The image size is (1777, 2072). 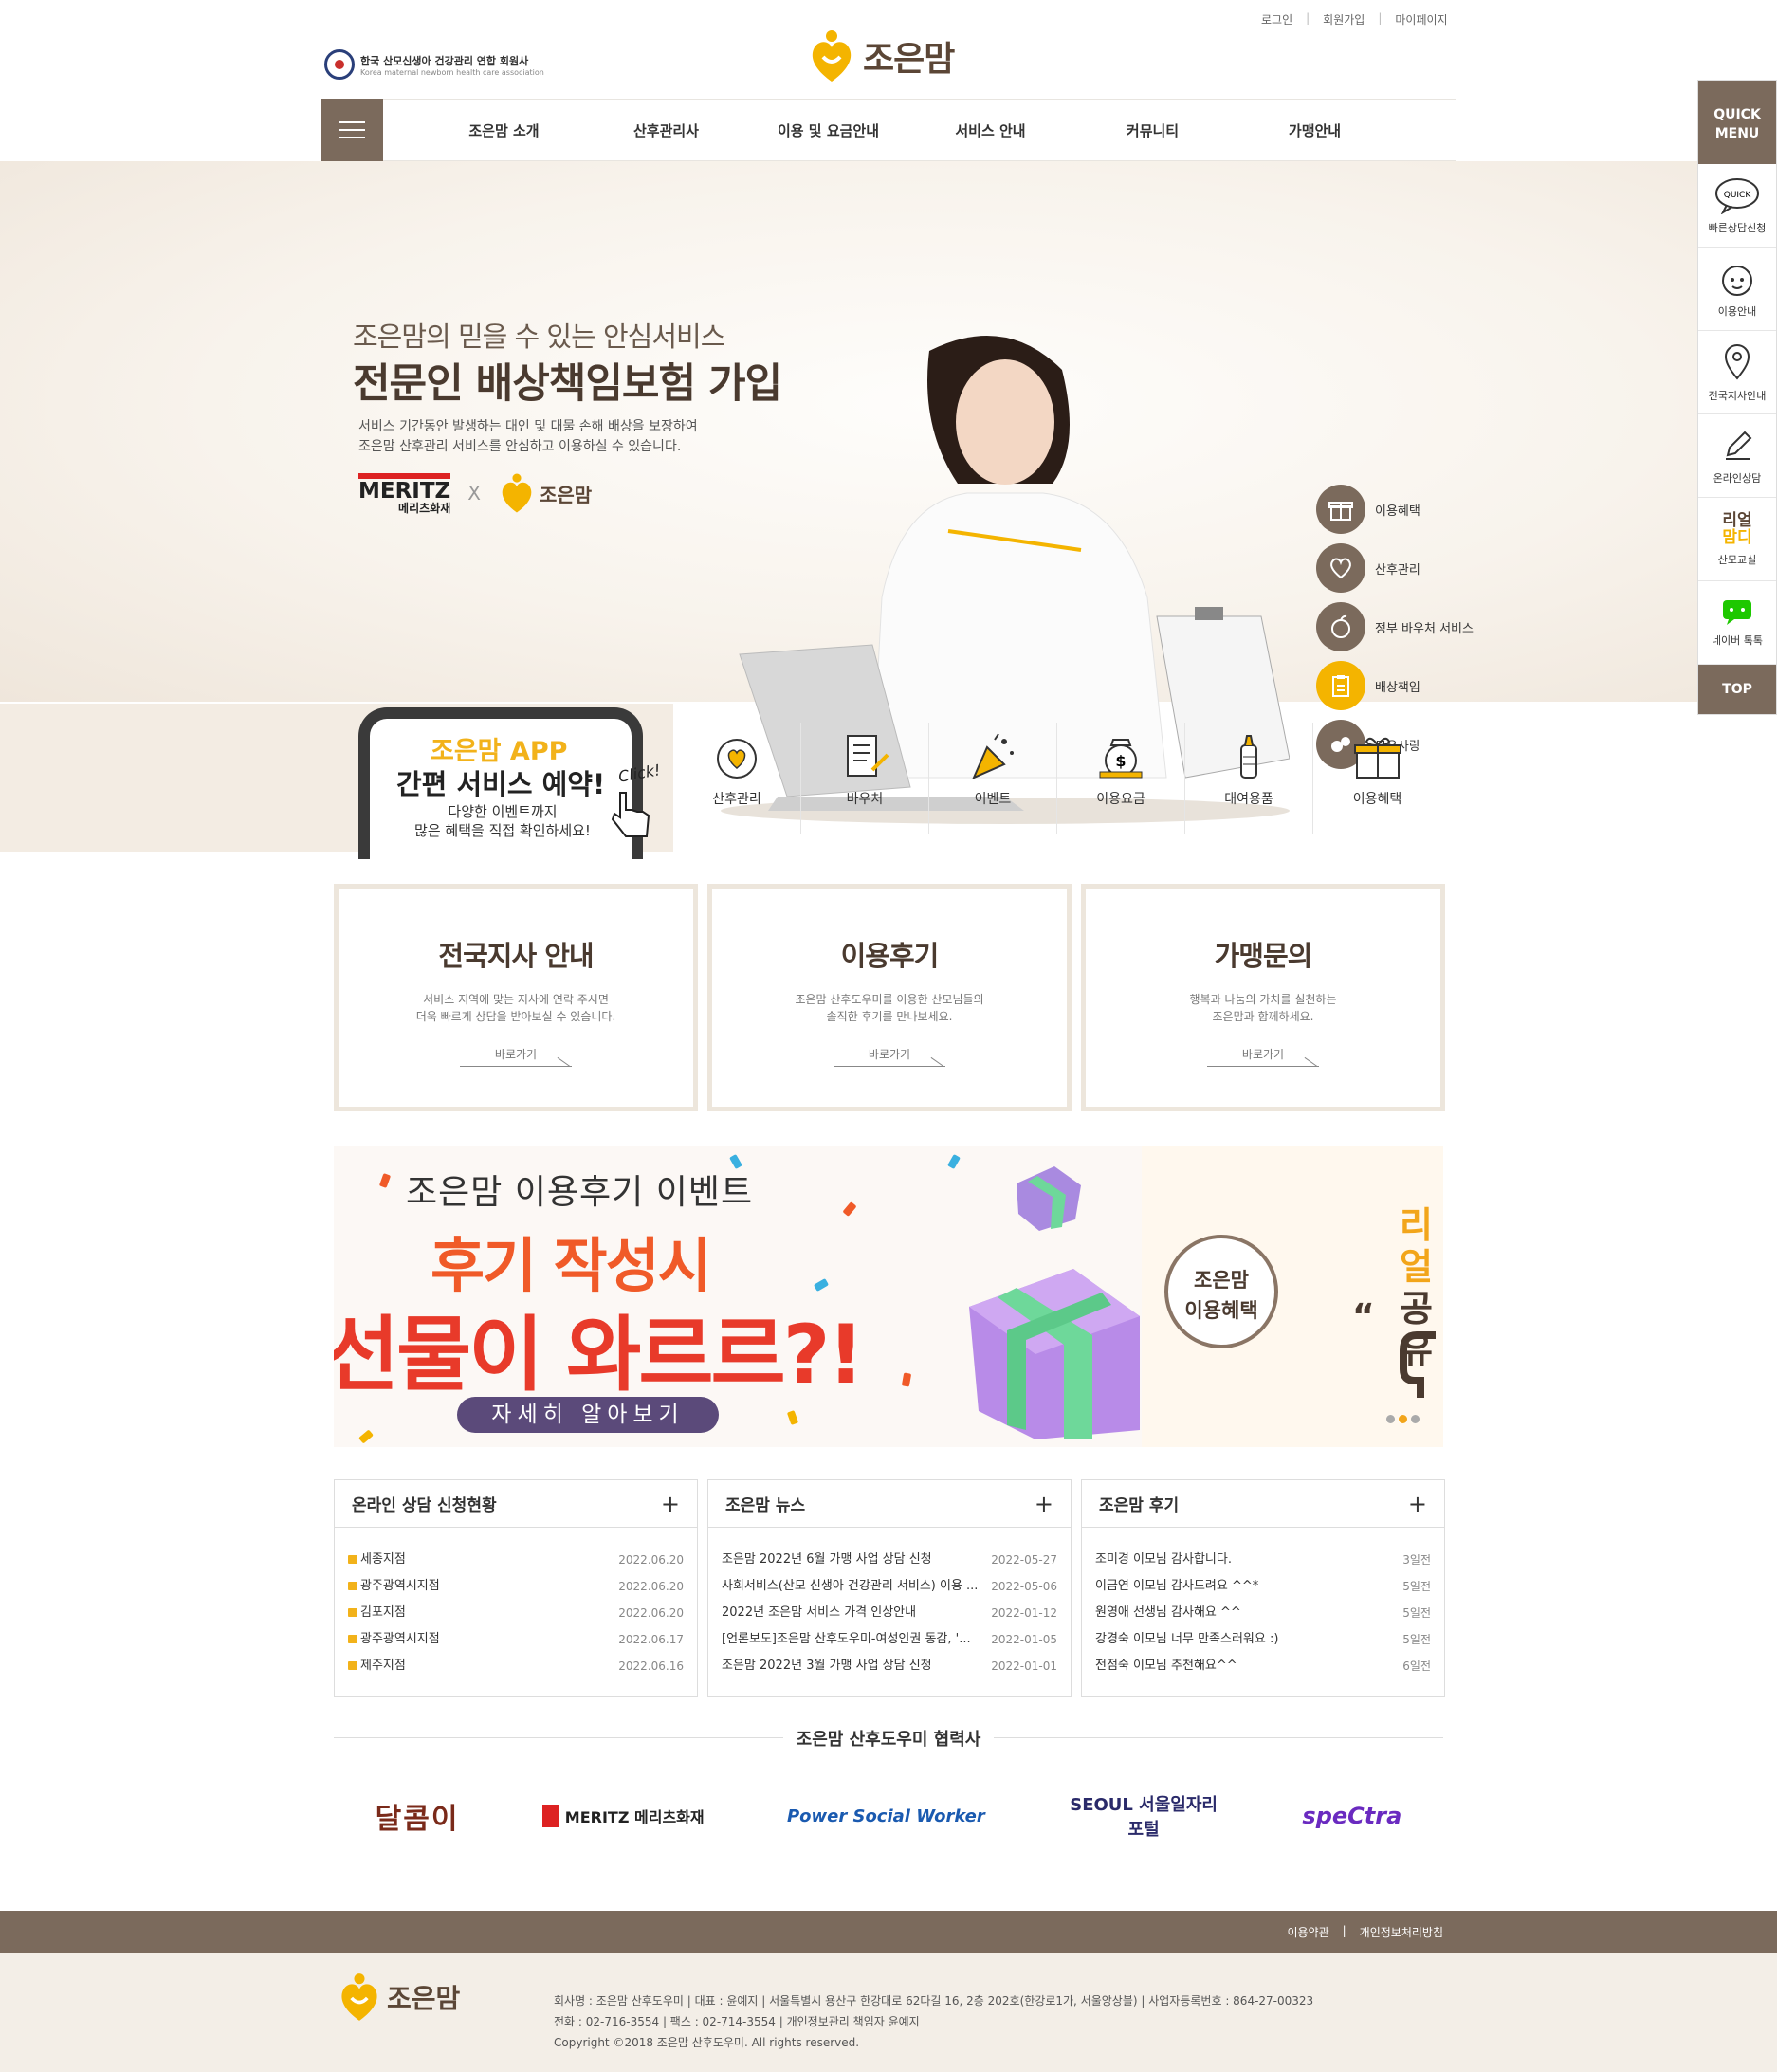 What do you see at coordinates (1263, 1613) in the screenshot?
I see `board-row: 원영애 선생님 감사해요 ^^ 5일전` at bounding box center [1263, 1613].